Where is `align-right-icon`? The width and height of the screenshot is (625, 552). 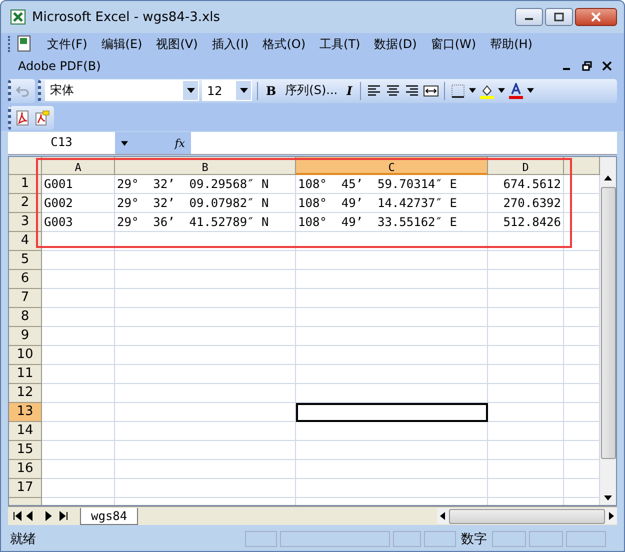 align-right-icon is located at coordinates (412, 90).